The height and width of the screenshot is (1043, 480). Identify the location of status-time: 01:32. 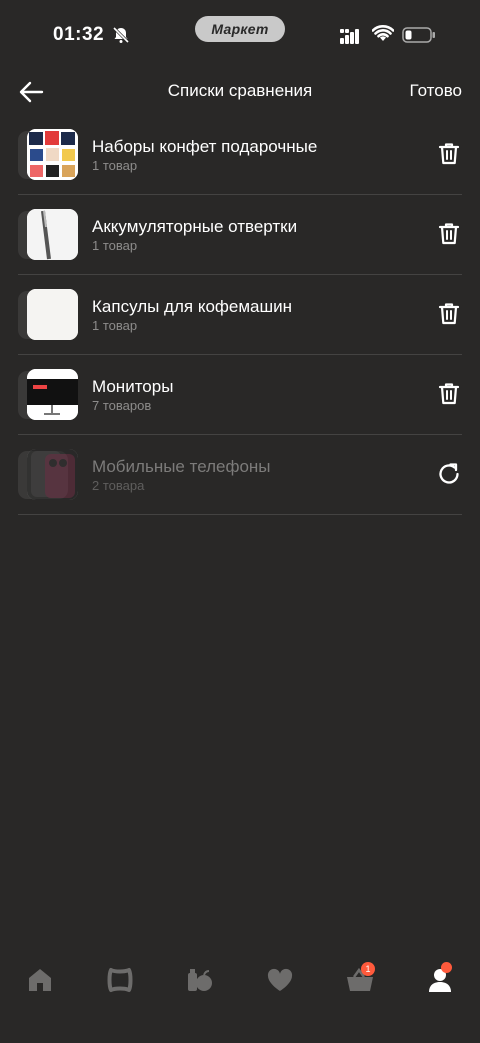
(79, 34).